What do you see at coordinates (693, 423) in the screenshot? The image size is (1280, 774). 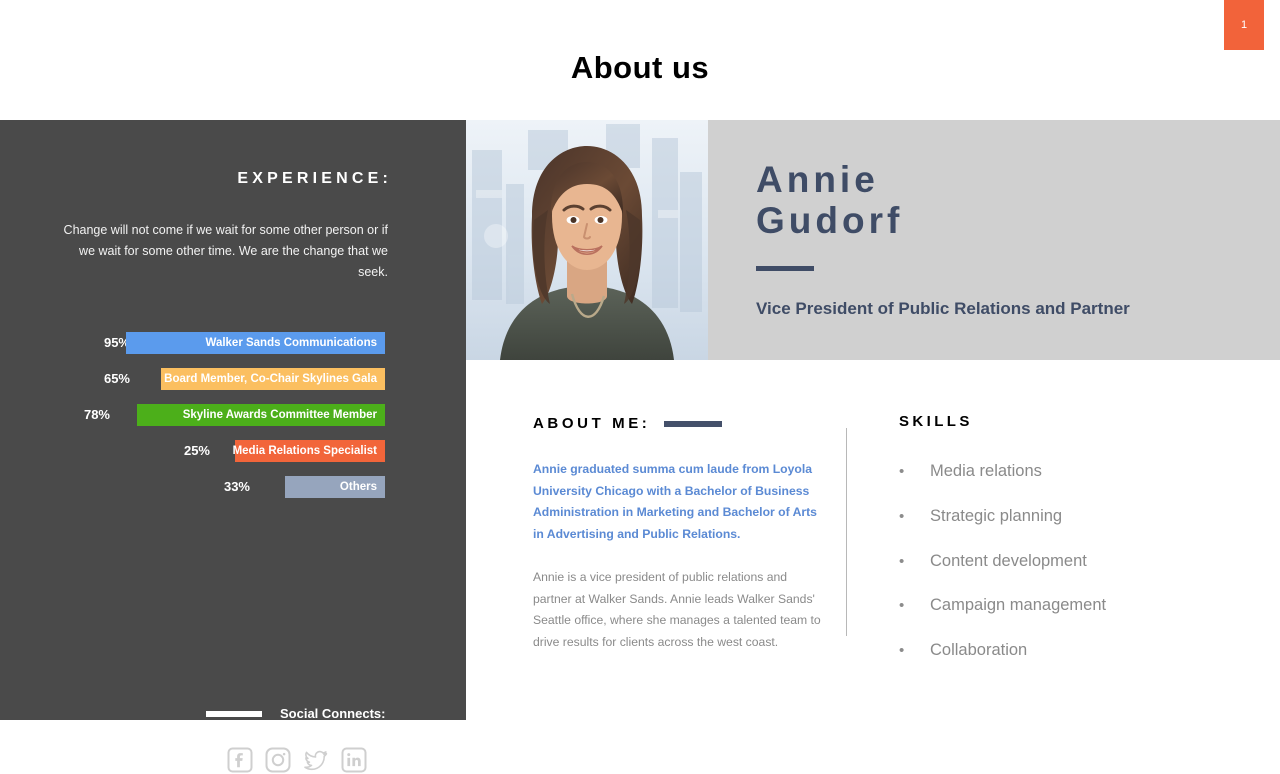 I see `about-me-dash-accent` at bounding box center [693, 423].